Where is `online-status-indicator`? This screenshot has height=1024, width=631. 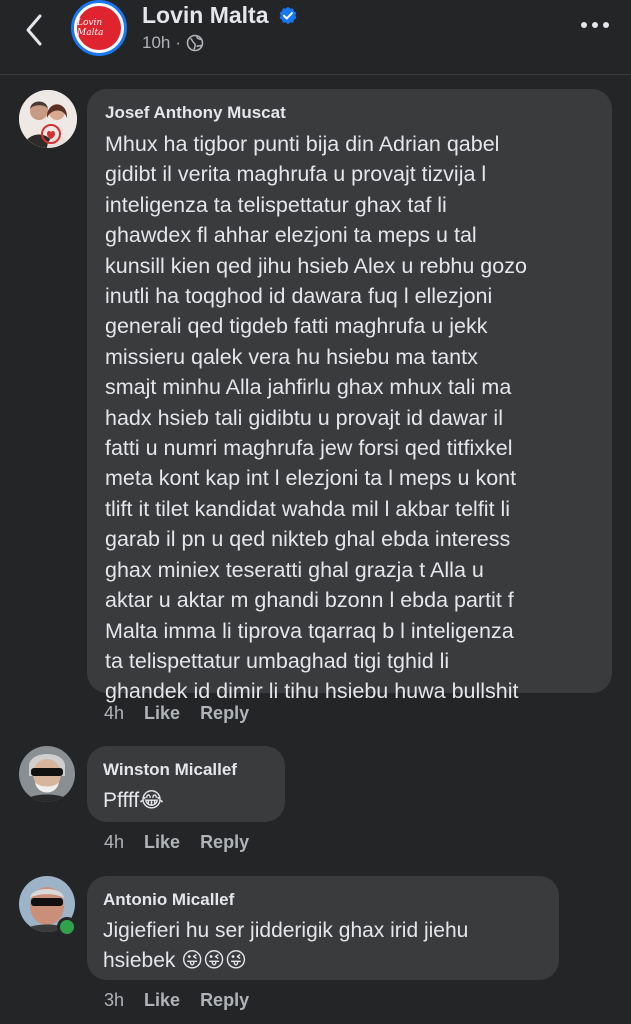
online-status-indicator is located at coordinates (67, 927).